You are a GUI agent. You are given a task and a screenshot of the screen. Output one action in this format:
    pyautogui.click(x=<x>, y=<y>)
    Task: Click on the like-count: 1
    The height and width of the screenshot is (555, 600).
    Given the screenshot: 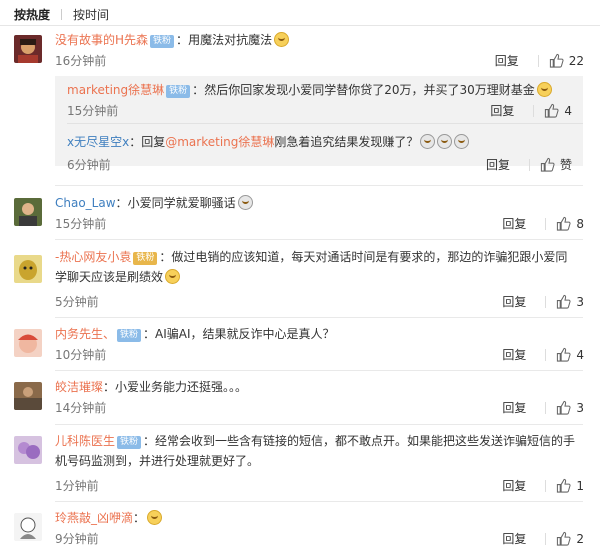 What is the action you would take?
    pyautogui.click(x=580, y=485)
    